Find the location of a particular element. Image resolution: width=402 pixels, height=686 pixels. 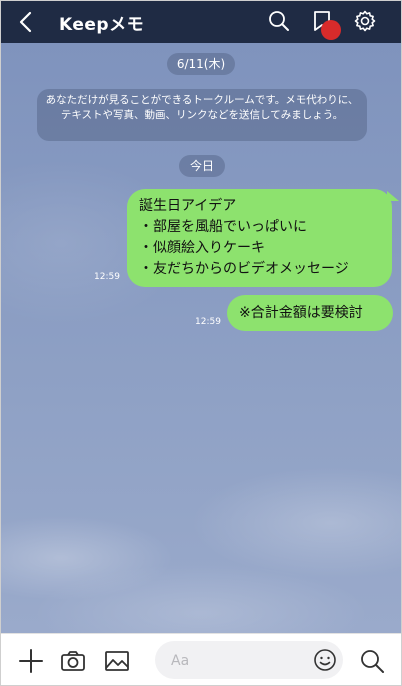

date-separator: 6/11(木) is located at coordinates (201, 64).